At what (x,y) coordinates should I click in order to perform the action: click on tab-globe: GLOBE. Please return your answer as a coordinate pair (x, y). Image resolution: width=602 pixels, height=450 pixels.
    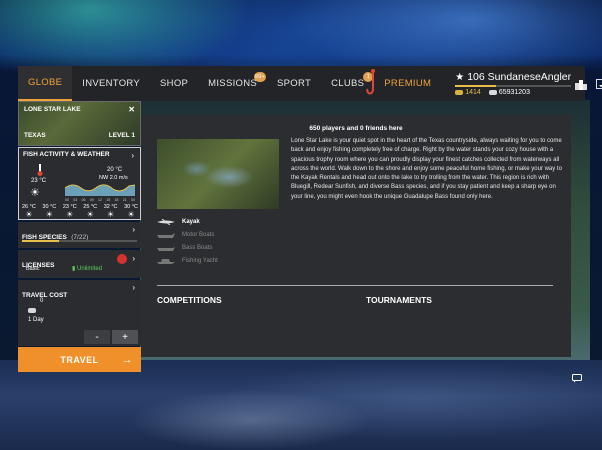
    Looking at the image, I should click on (45, 83).